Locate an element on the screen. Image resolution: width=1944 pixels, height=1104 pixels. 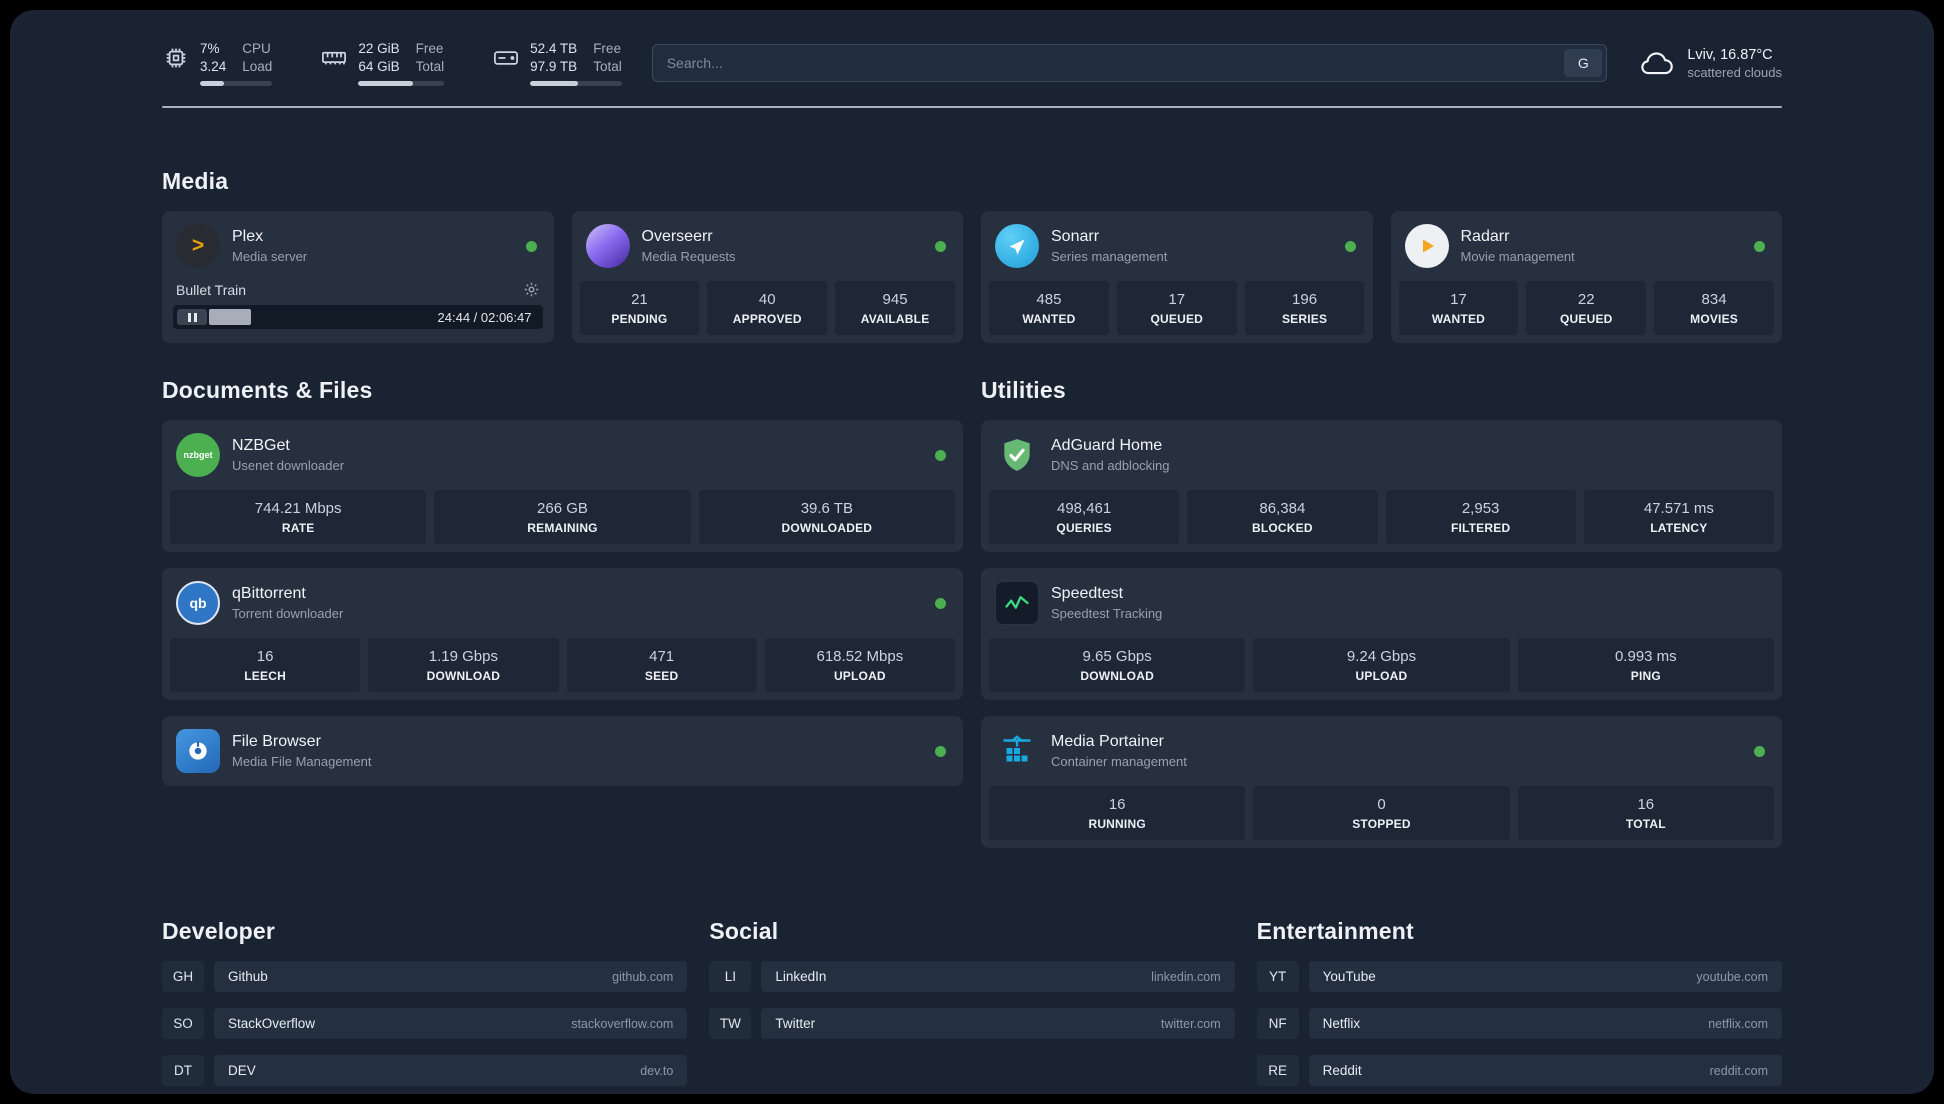
bookmark-stackoverflow: SO StackOverflow stackoverflow.com is located at coordinates (425, 1024).